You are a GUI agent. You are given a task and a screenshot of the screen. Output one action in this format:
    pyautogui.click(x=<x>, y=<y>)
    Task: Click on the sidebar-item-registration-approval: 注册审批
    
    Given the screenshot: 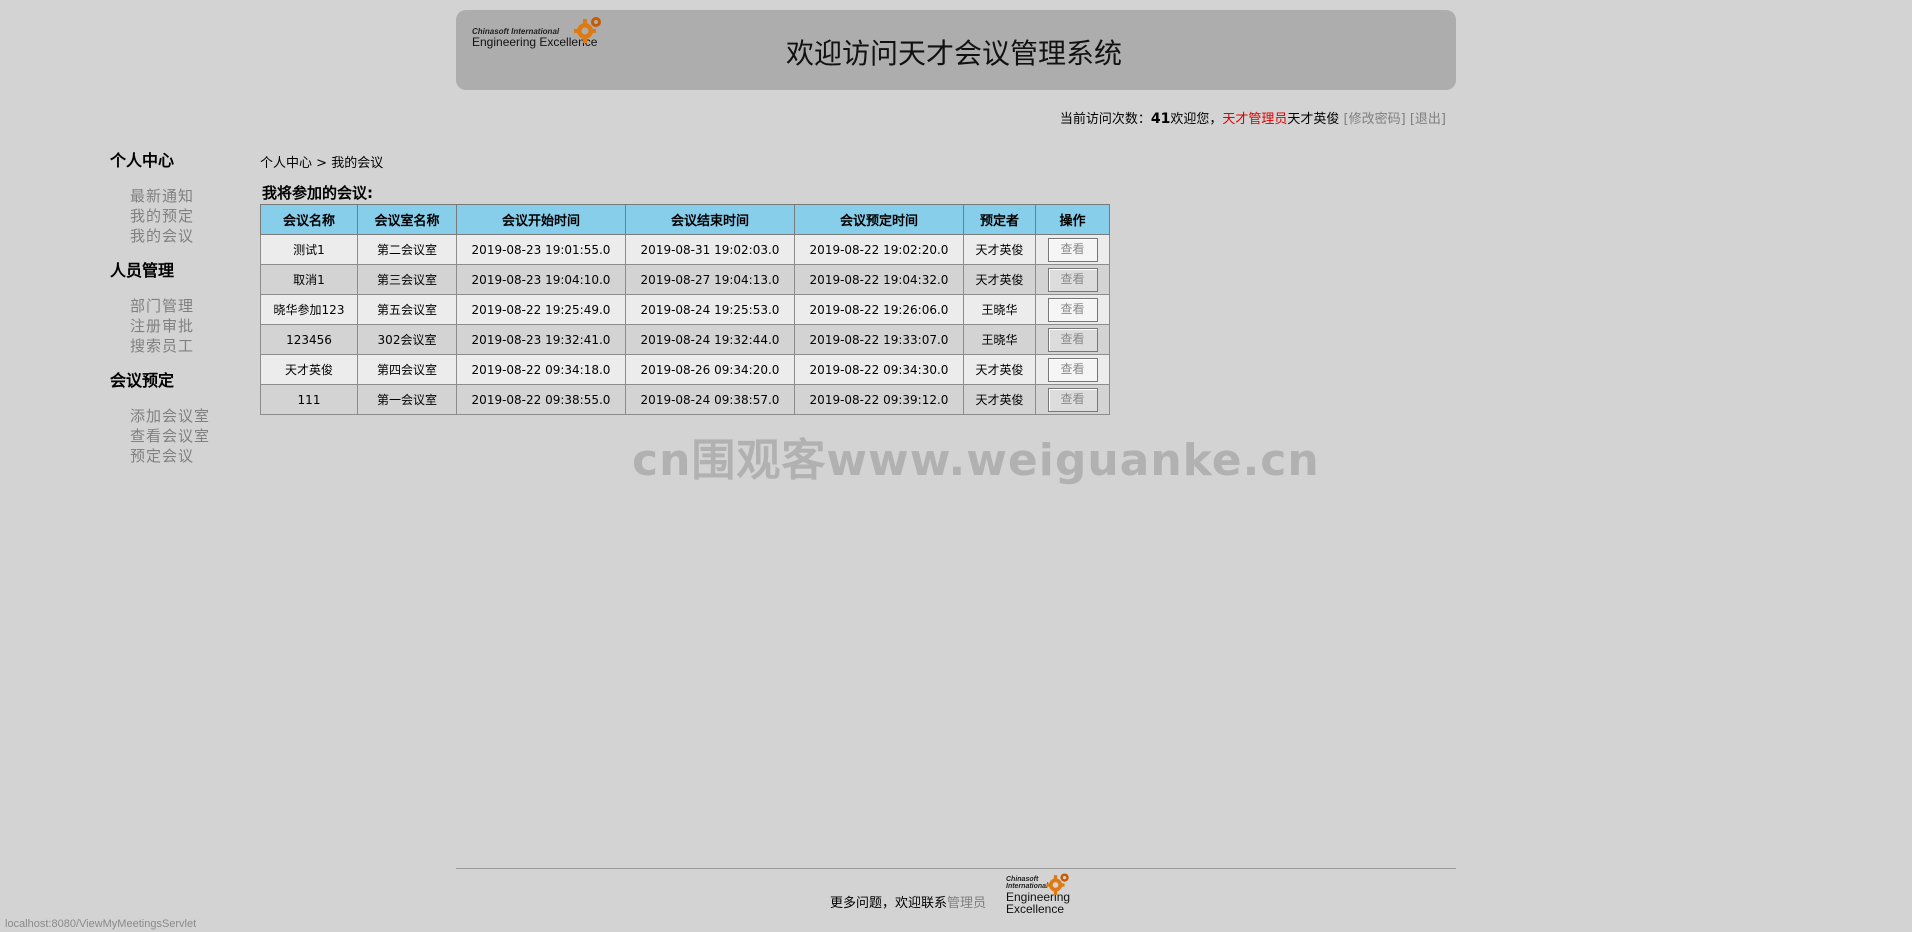 What is the action you would take?
    pyautogui.click(x=190, y=326)
    